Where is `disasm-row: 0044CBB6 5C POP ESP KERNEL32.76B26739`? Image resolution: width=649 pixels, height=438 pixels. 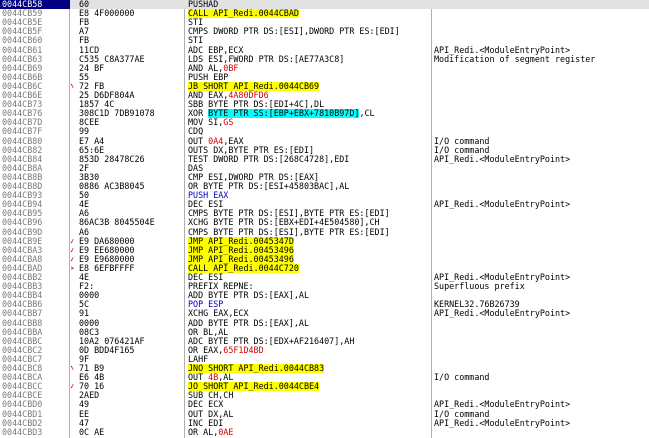
disasm-row: 0044CBB6 5C POP ESP KERNEL32.76B26739 is located at coordinates (324, 304).